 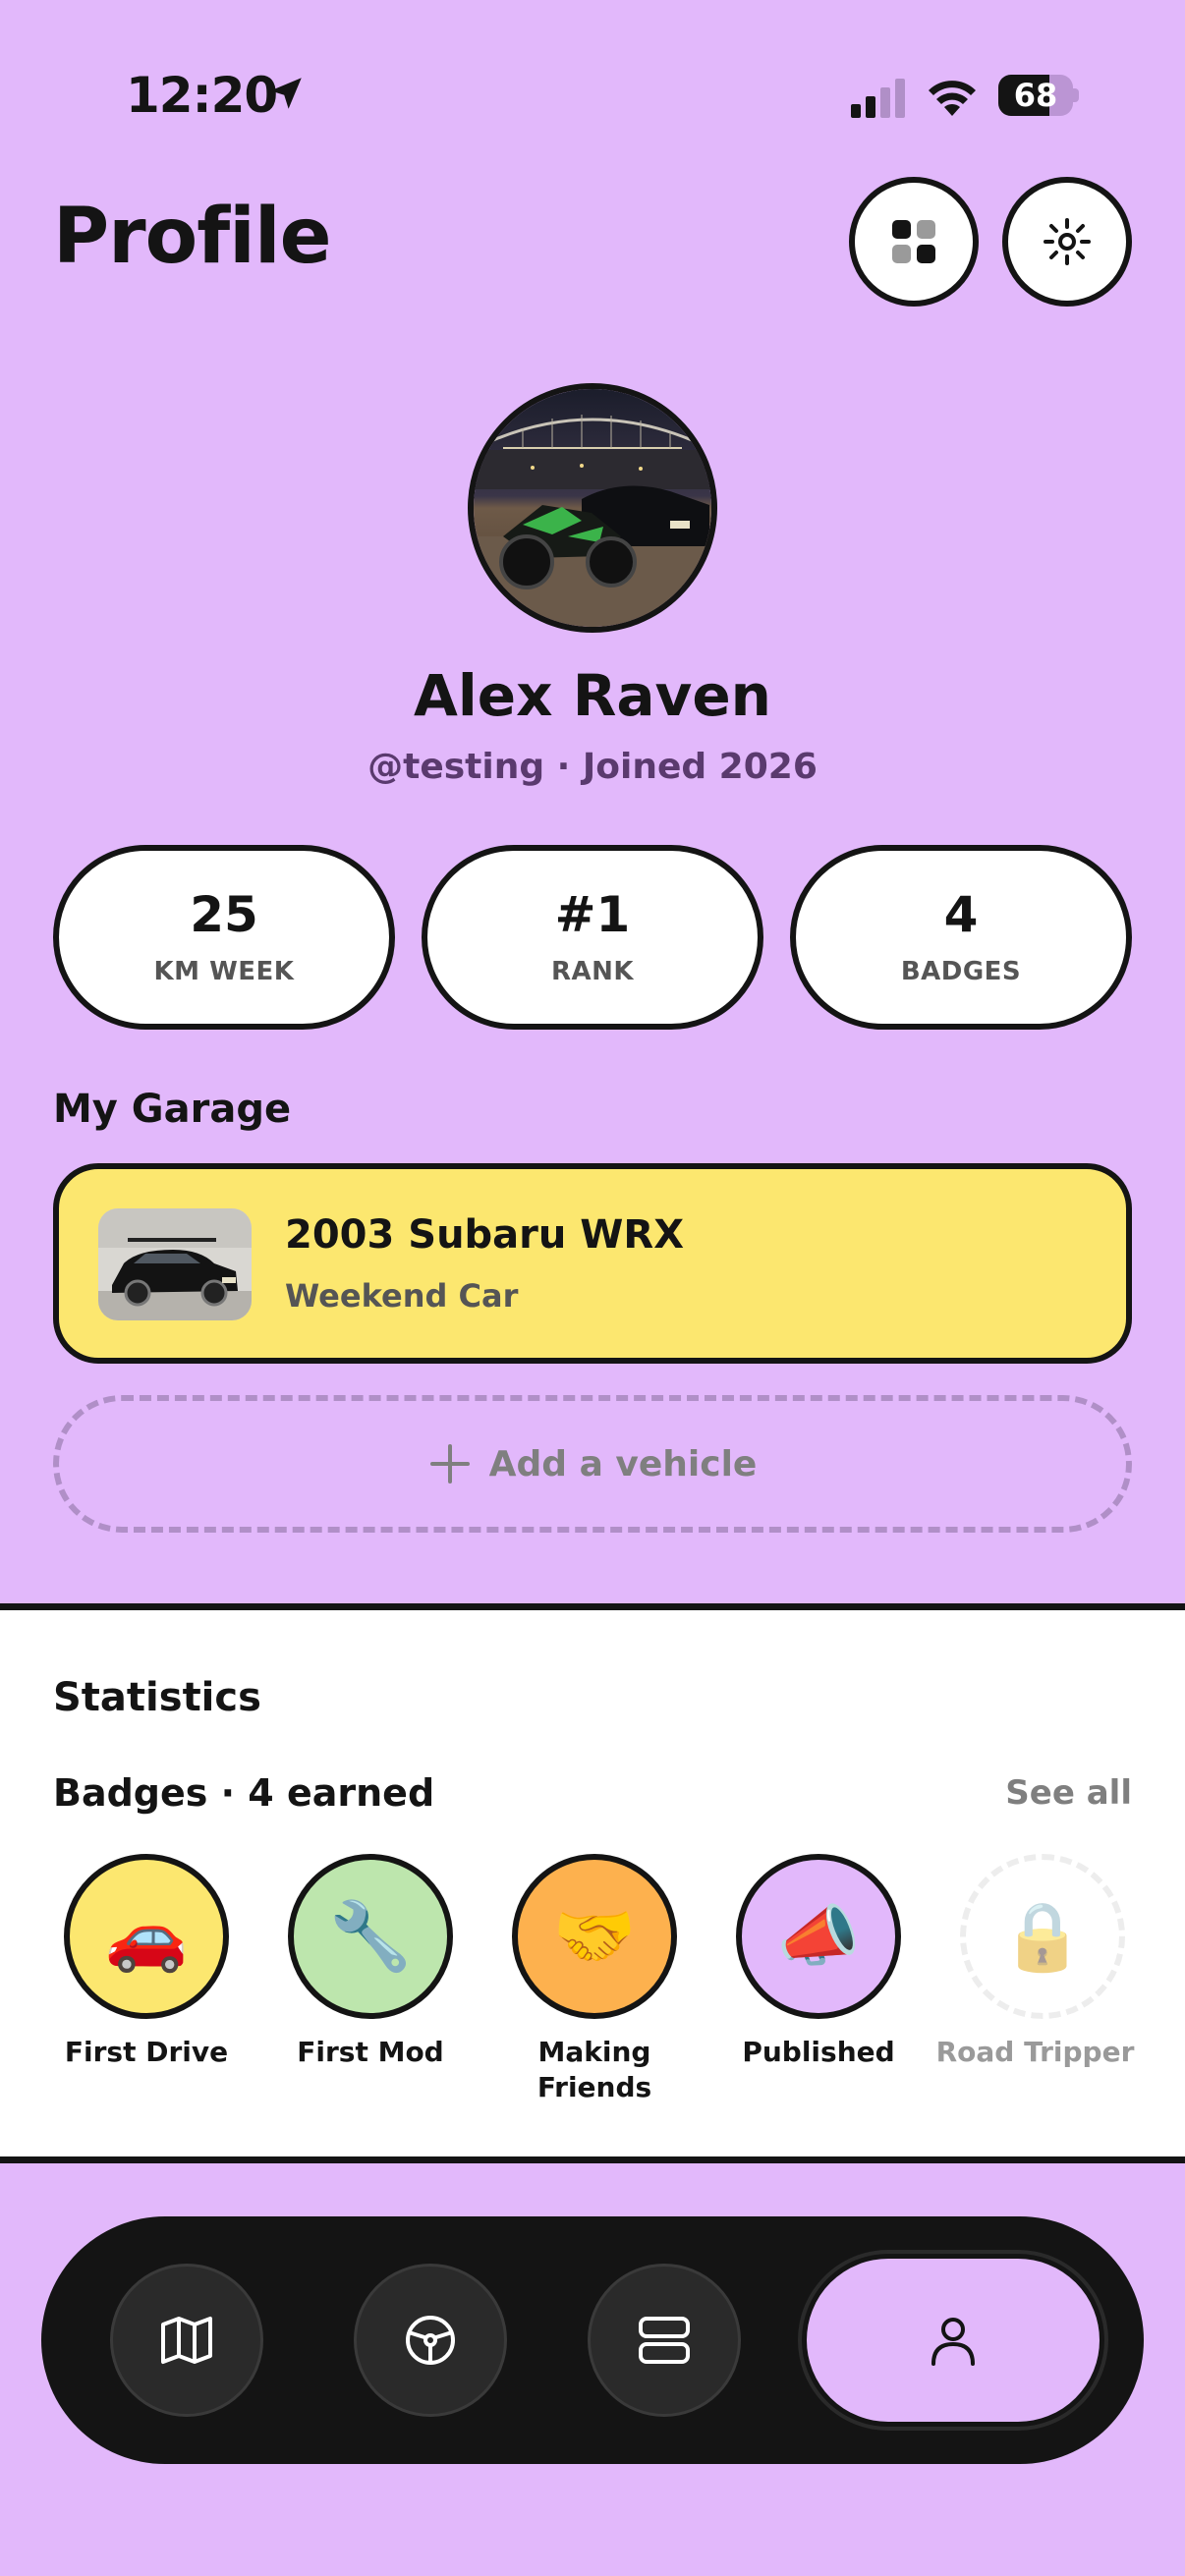 What do you see at coordinates (592, 1263) in the screenshot?
I see `vehicle-card: 2003 Subaru WRX Weekend Car` at bounding box center [592, 1263].